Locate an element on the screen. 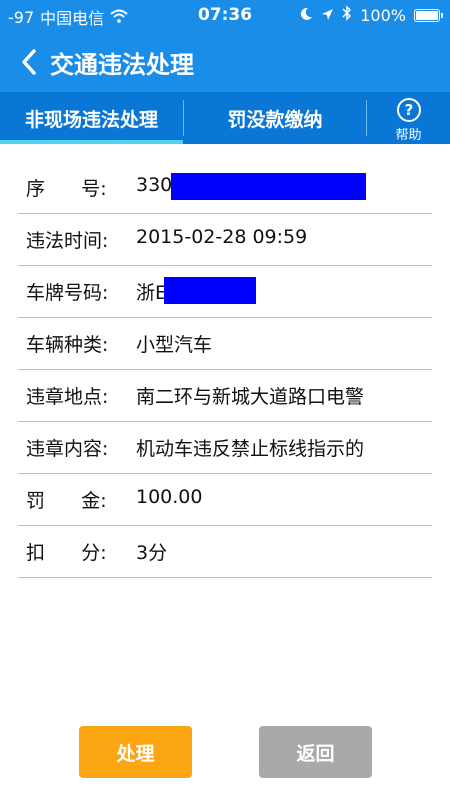 The width and height of the screenshot is (450, 800). detail-row-fine-amount: 罚 金: 100.00 is located at coordinates (225, 500).